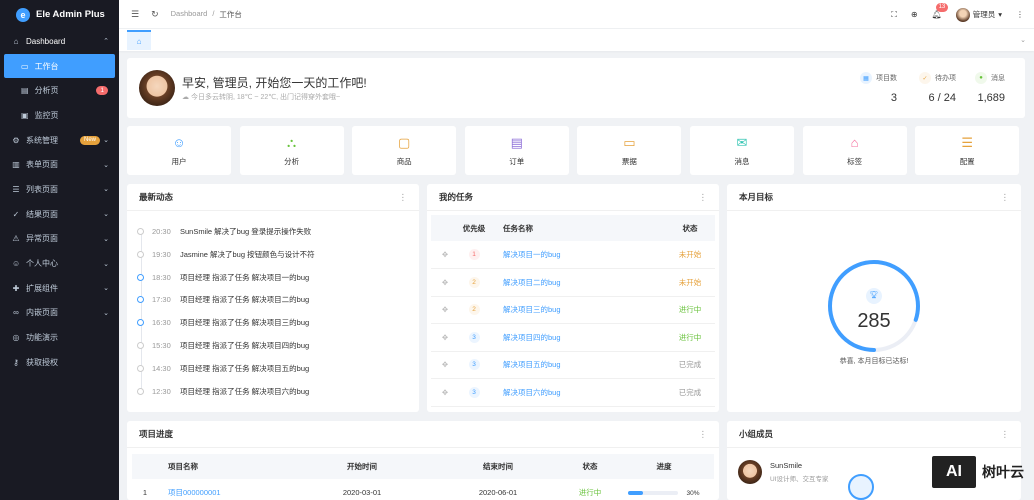 This screenshot has width=1034, height=500. I want to click on shortcut-label: 商品, so click(404, 161).